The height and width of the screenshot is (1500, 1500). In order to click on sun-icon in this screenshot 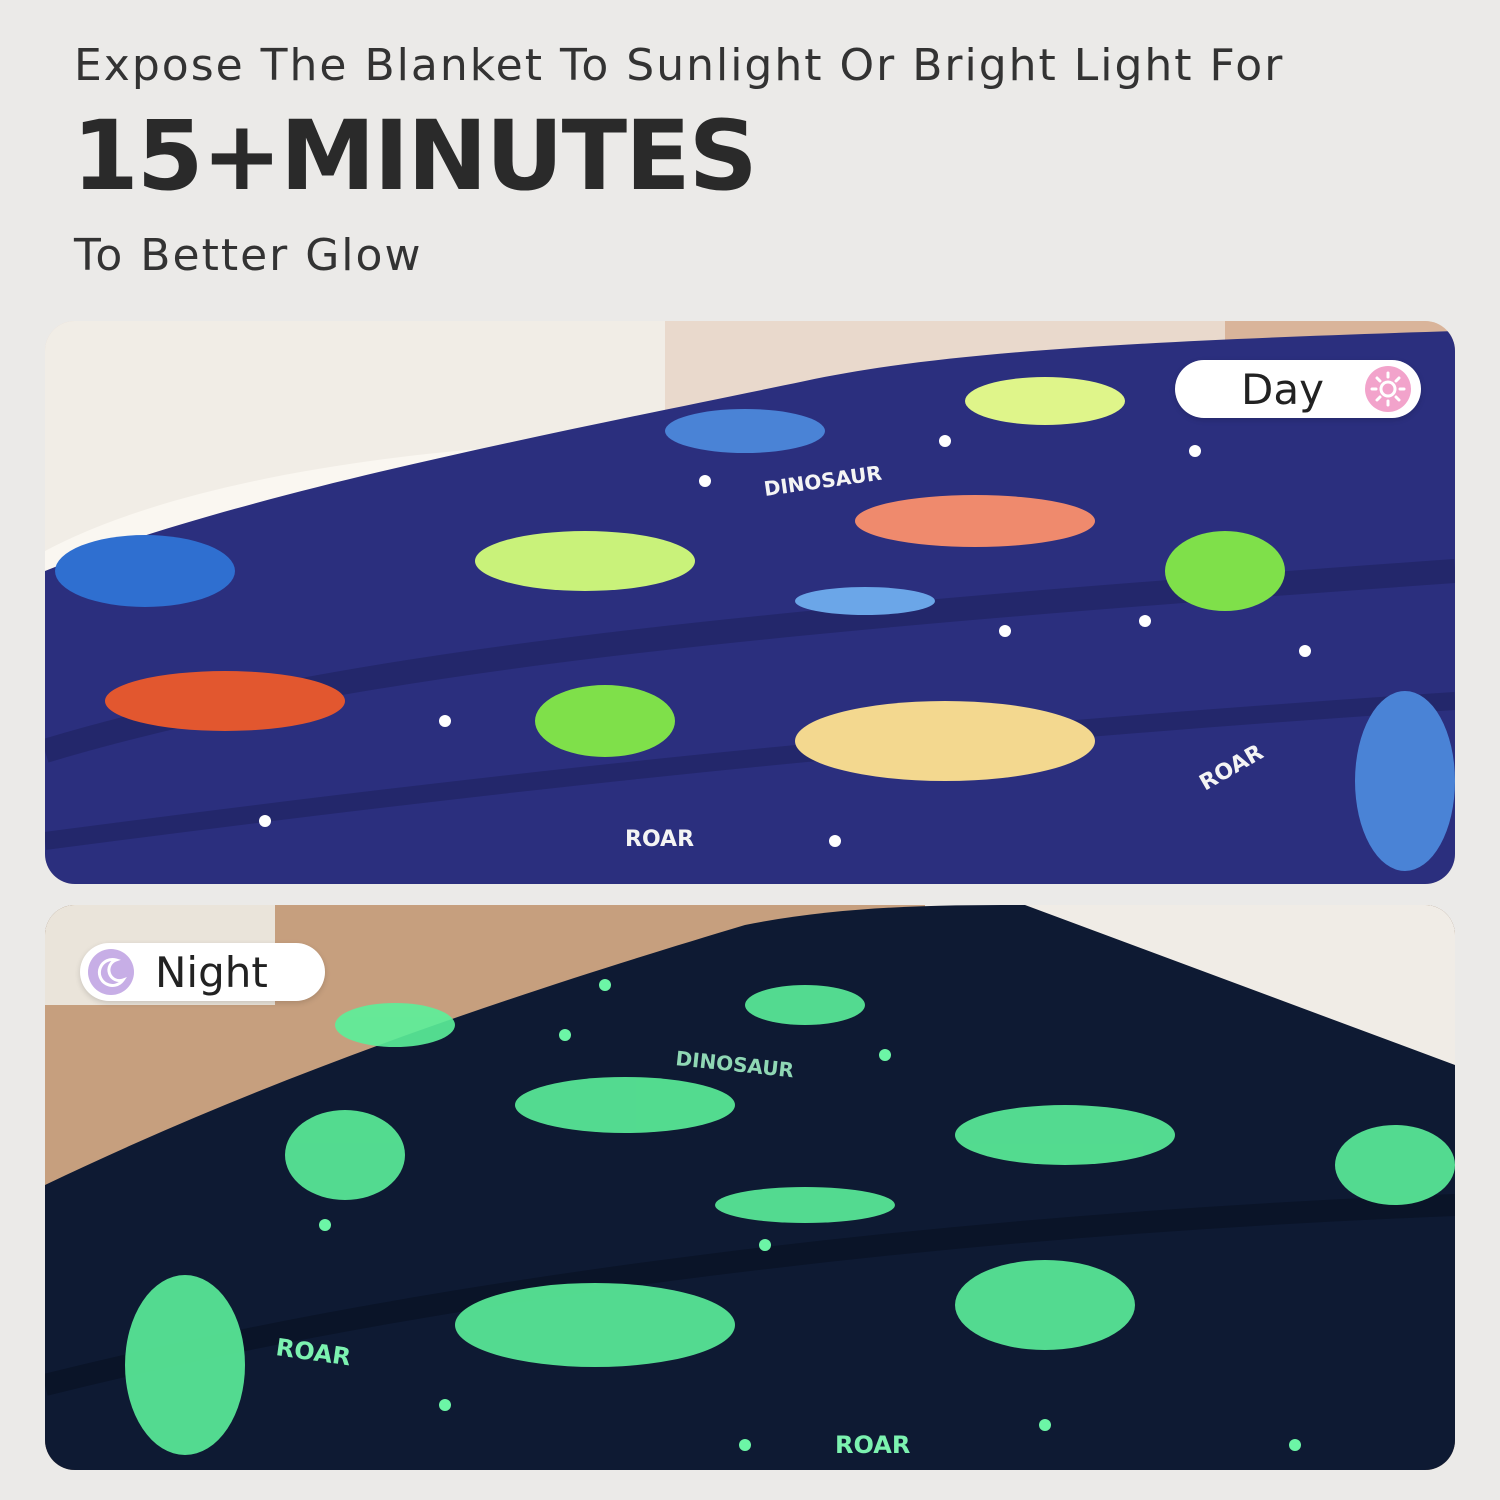, I will do `click(1388, 389)`.